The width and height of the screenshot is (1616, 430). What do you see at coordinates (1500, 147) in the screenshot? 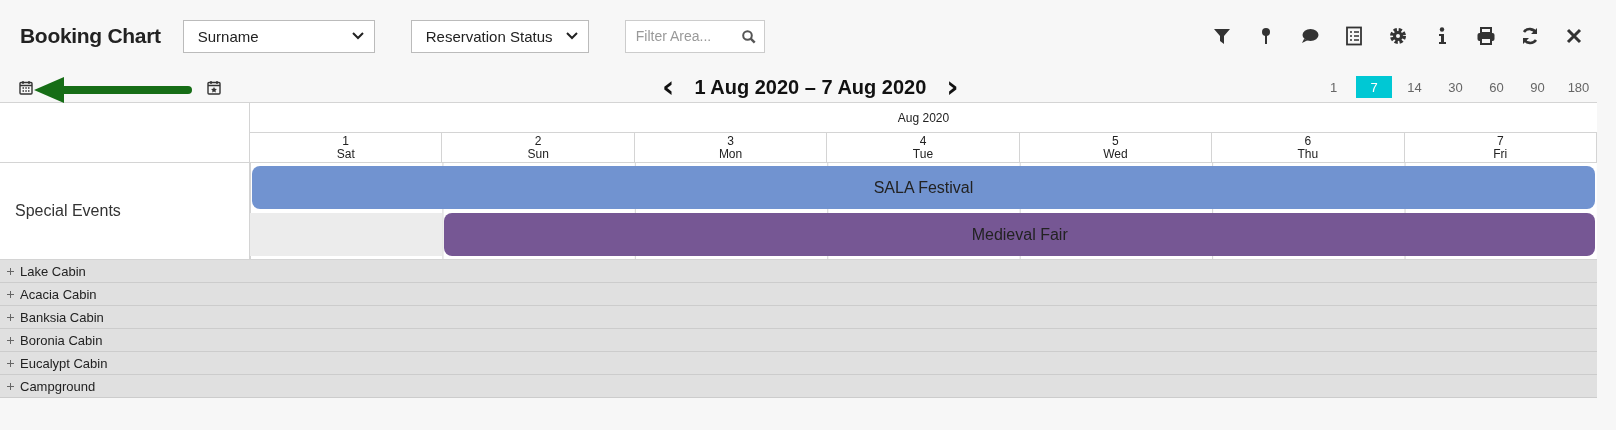
I see `day-header: 7 Fri` at bounding box center [1500, 147].